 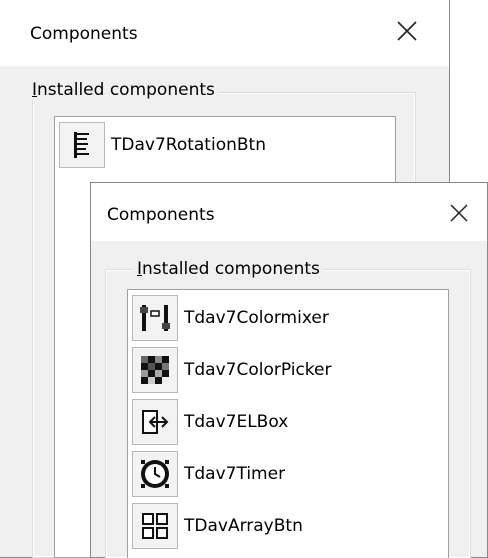 I want to click on color-picker-icon, so click(x=155, y=370).